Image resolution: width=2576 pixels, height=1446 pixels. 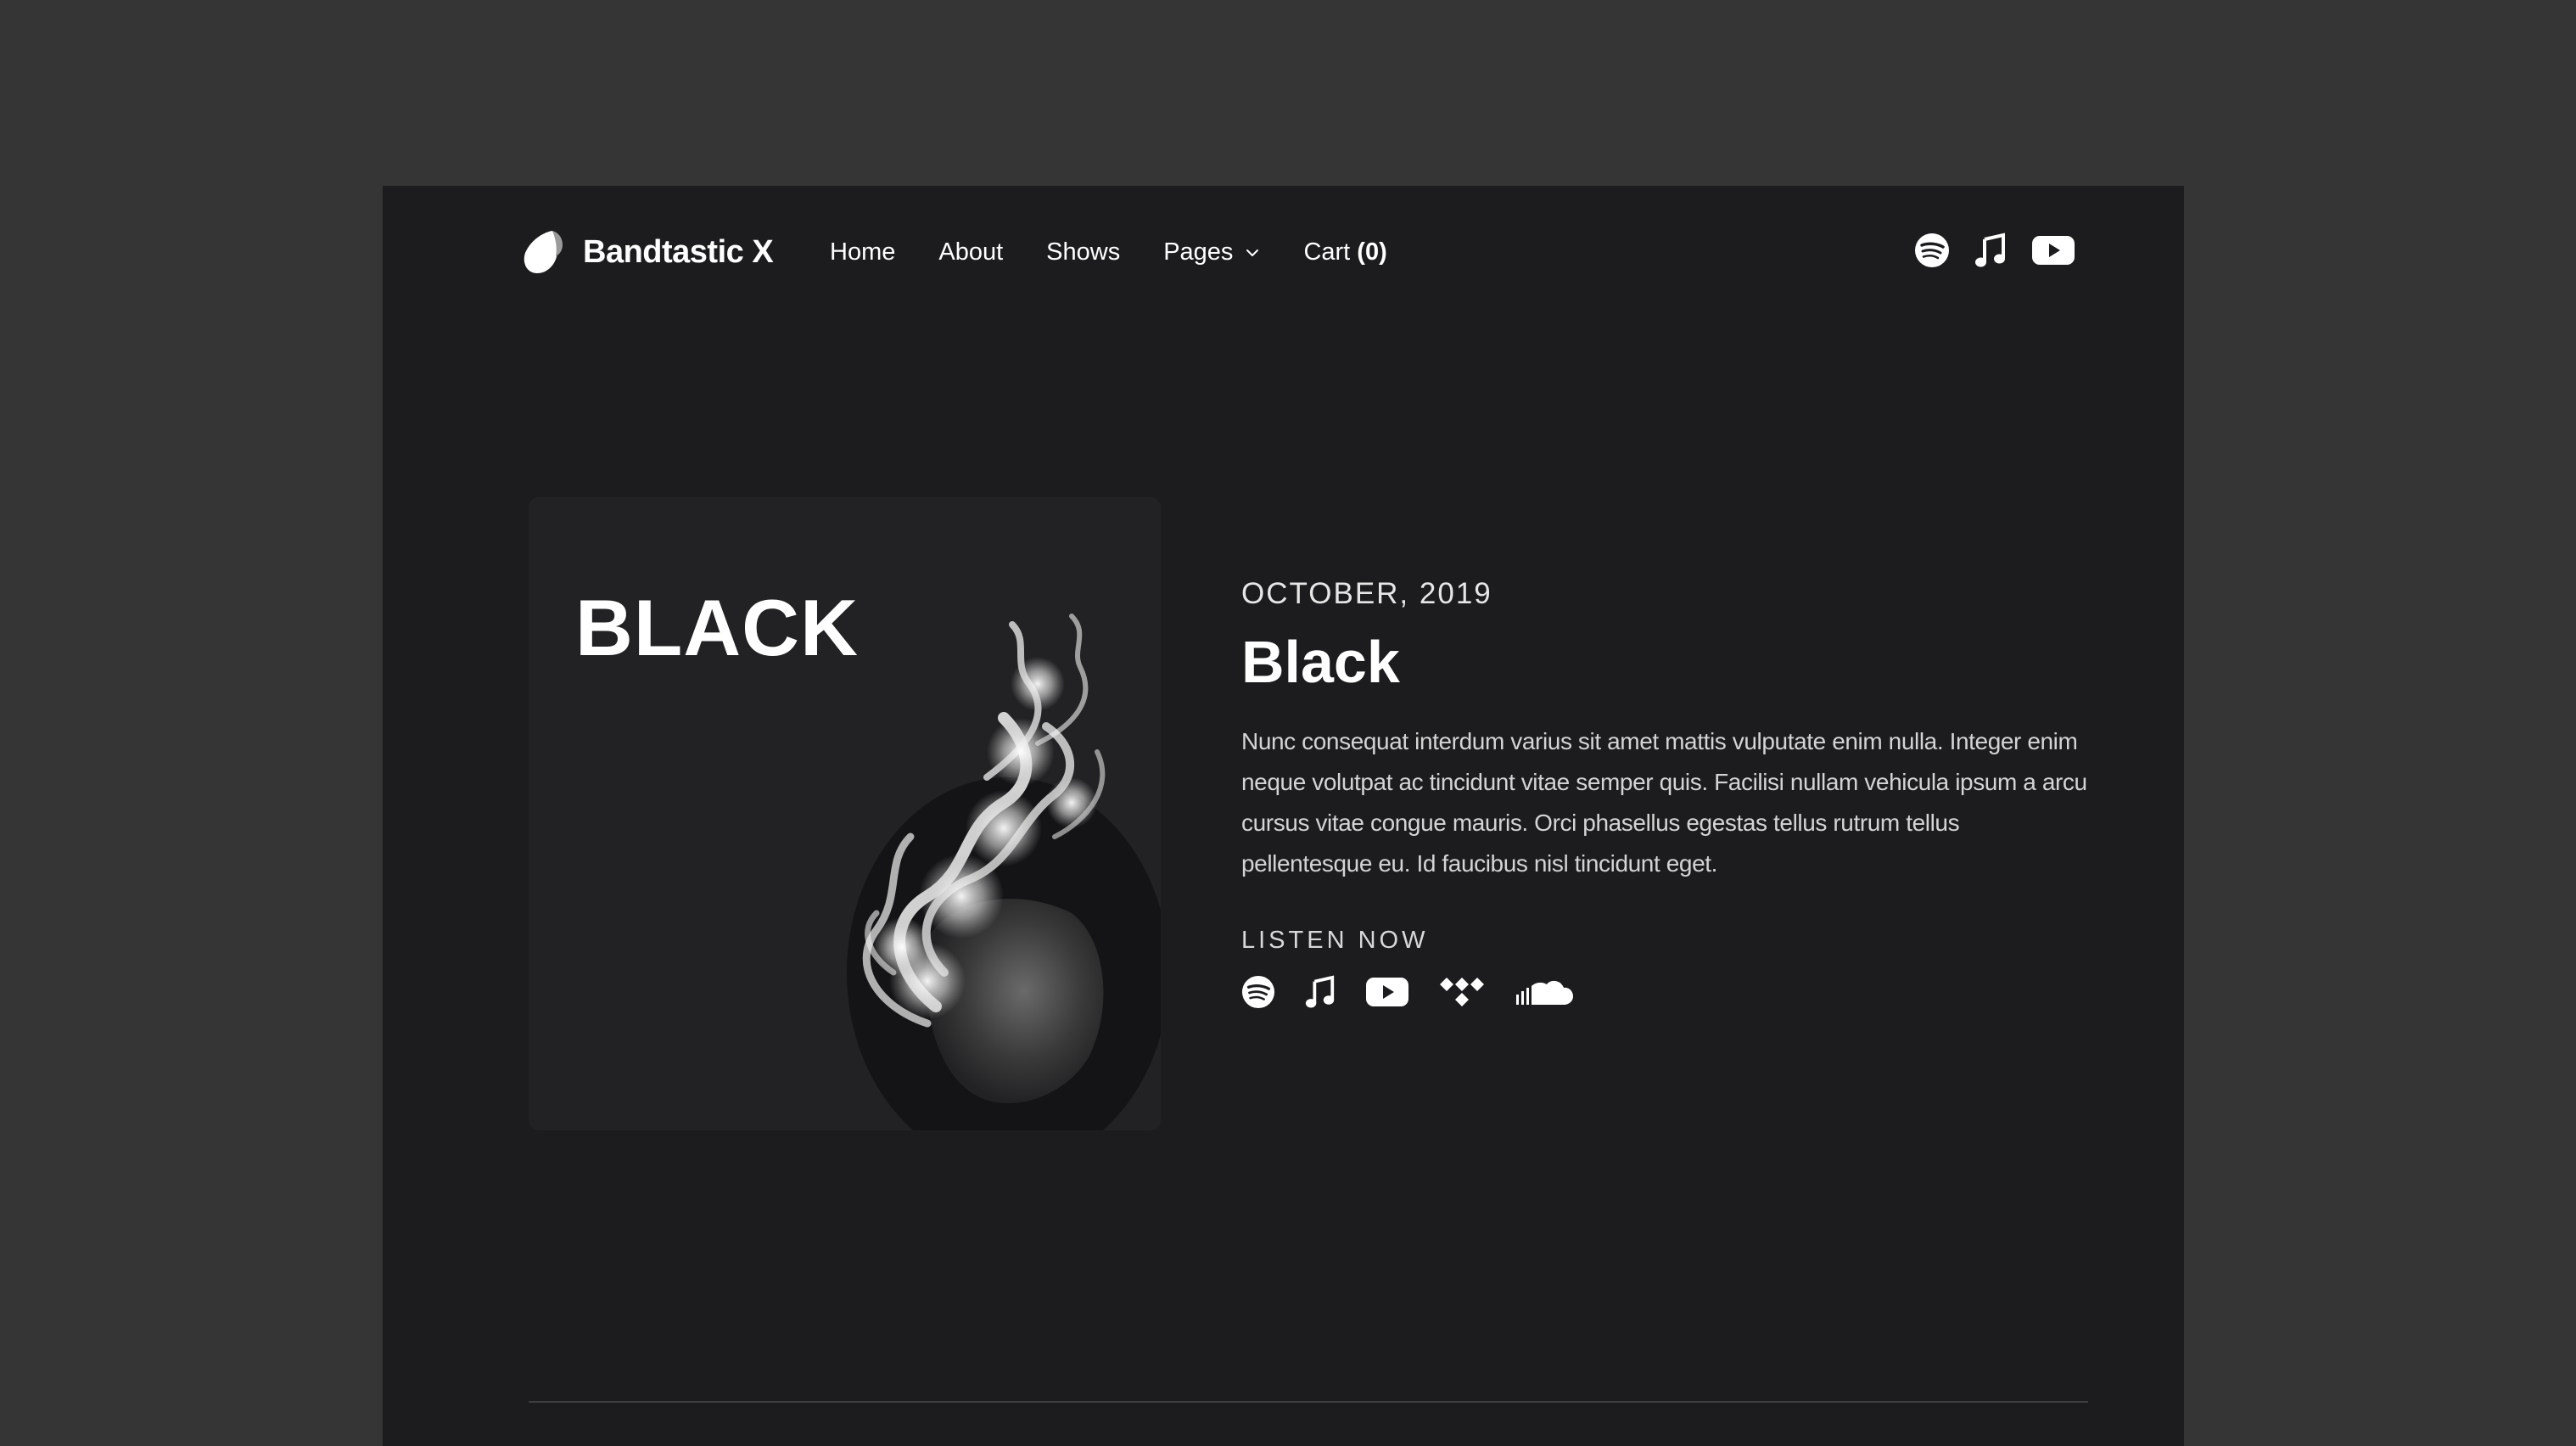 I want to click on nav-shows-label: Shows, so click(x=1083, y=252).